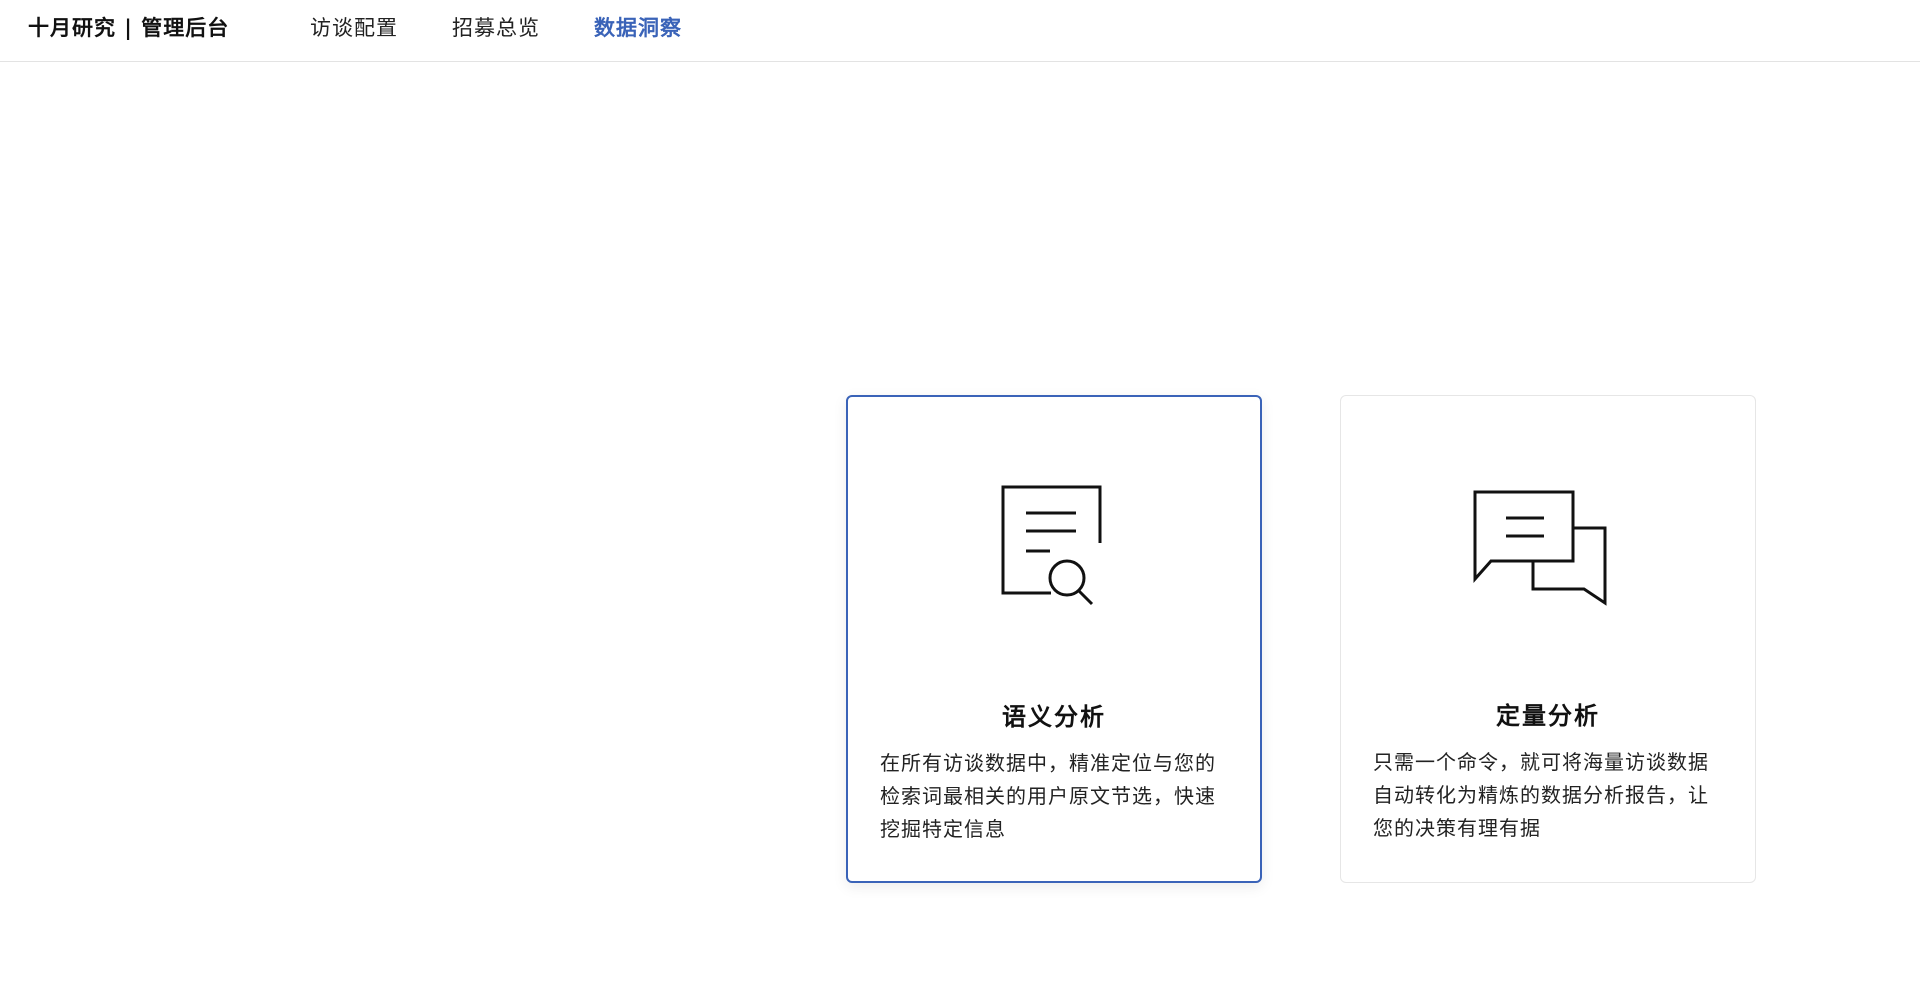 The image size is (1920, 993). Describe the element at coordinates (1548, 715) in the screenshot. I see `card-title: 定量分析` at that location.